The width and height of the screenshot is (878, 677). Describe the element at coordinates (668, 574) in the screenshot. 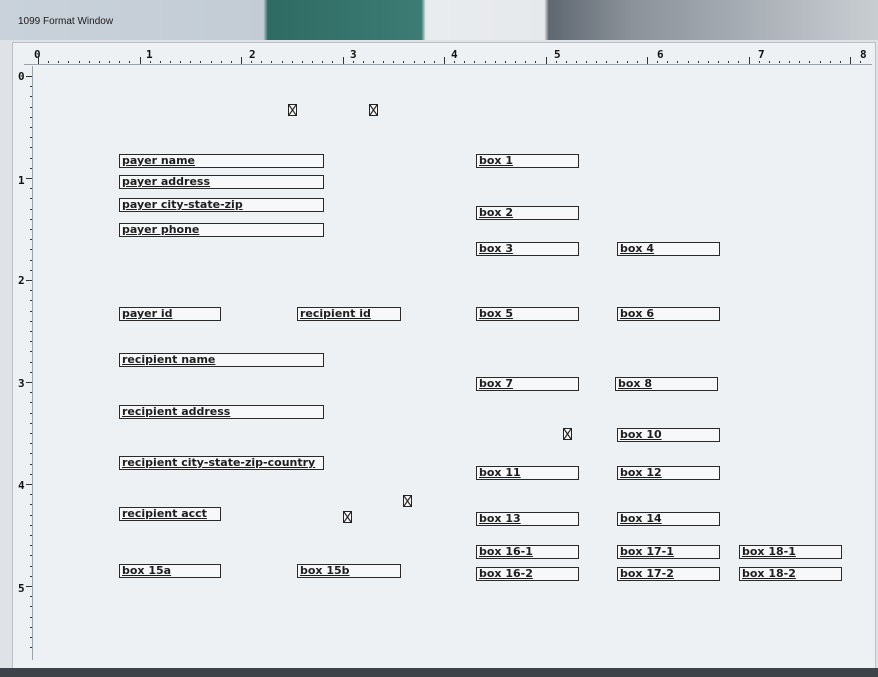

I see `field-box-17-2: box 17-2` at that location.